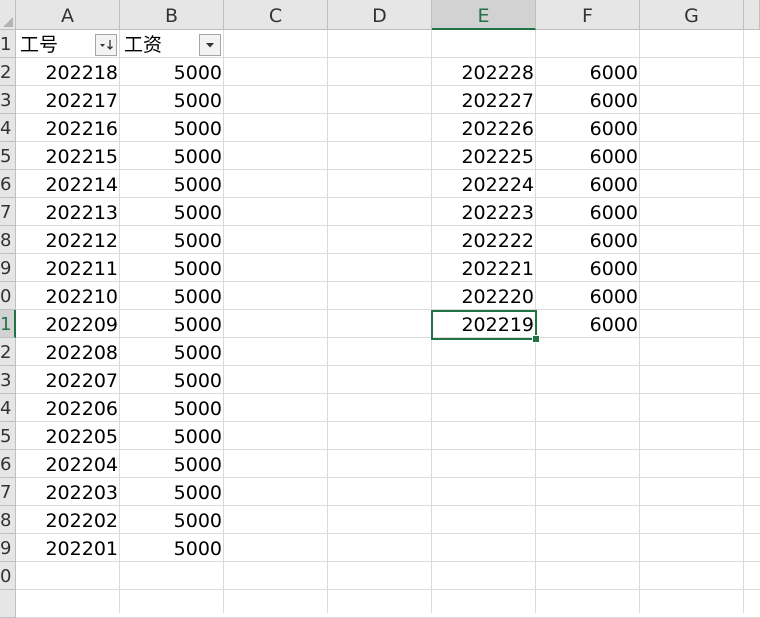 This screenshot has height=618, width=760. I want to click on column-header-c: C, so click(276, 15).